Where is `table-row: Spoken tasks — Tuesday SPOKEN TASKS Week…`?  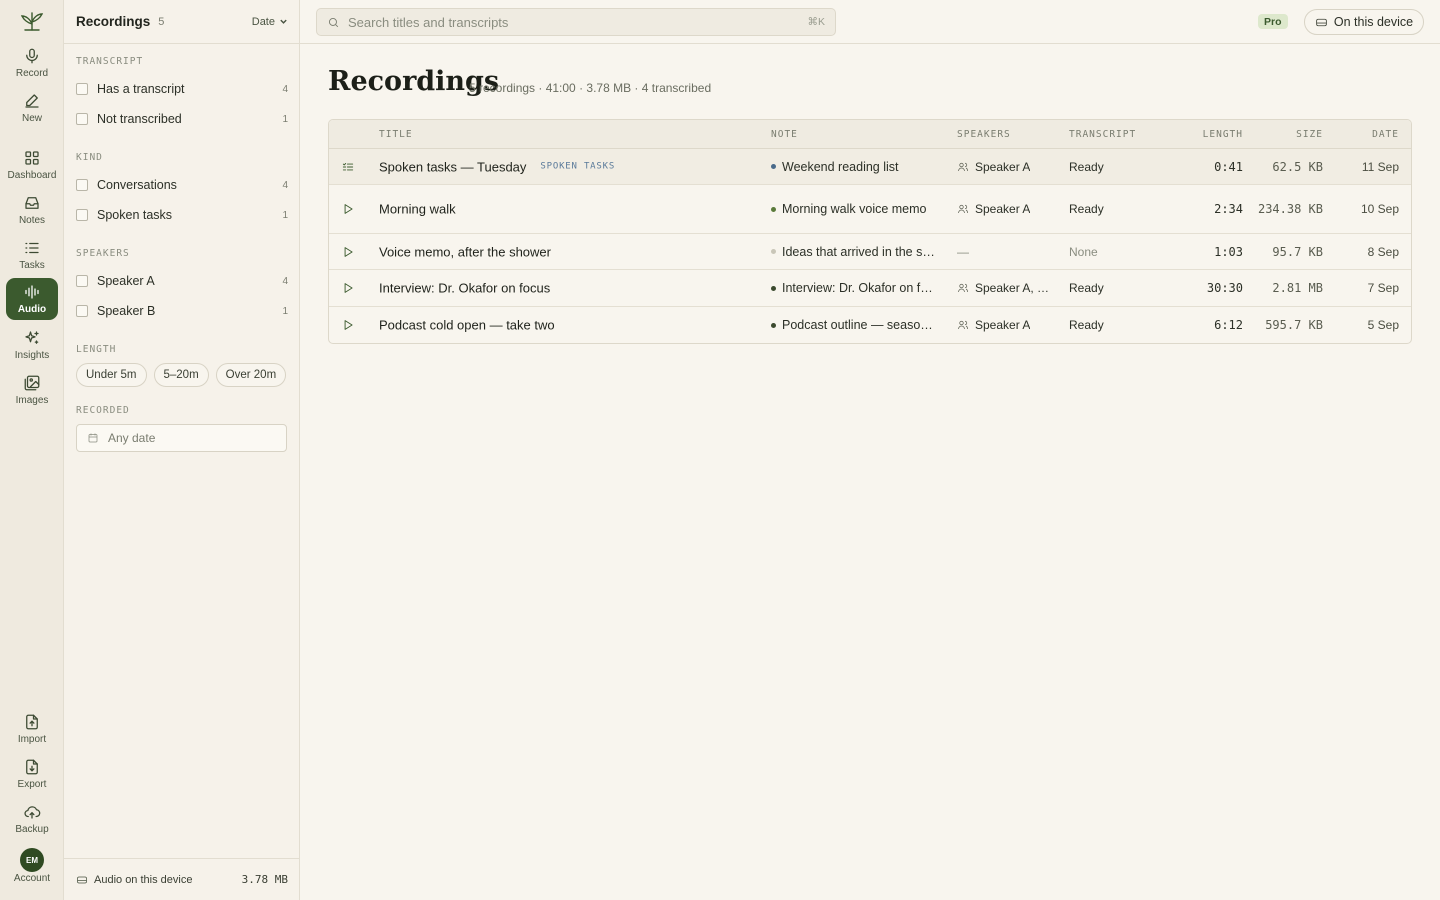
table-row: Spoken tasks — Tuesday SPOKEN TASKS Week… is located at coordinates (870, 167).